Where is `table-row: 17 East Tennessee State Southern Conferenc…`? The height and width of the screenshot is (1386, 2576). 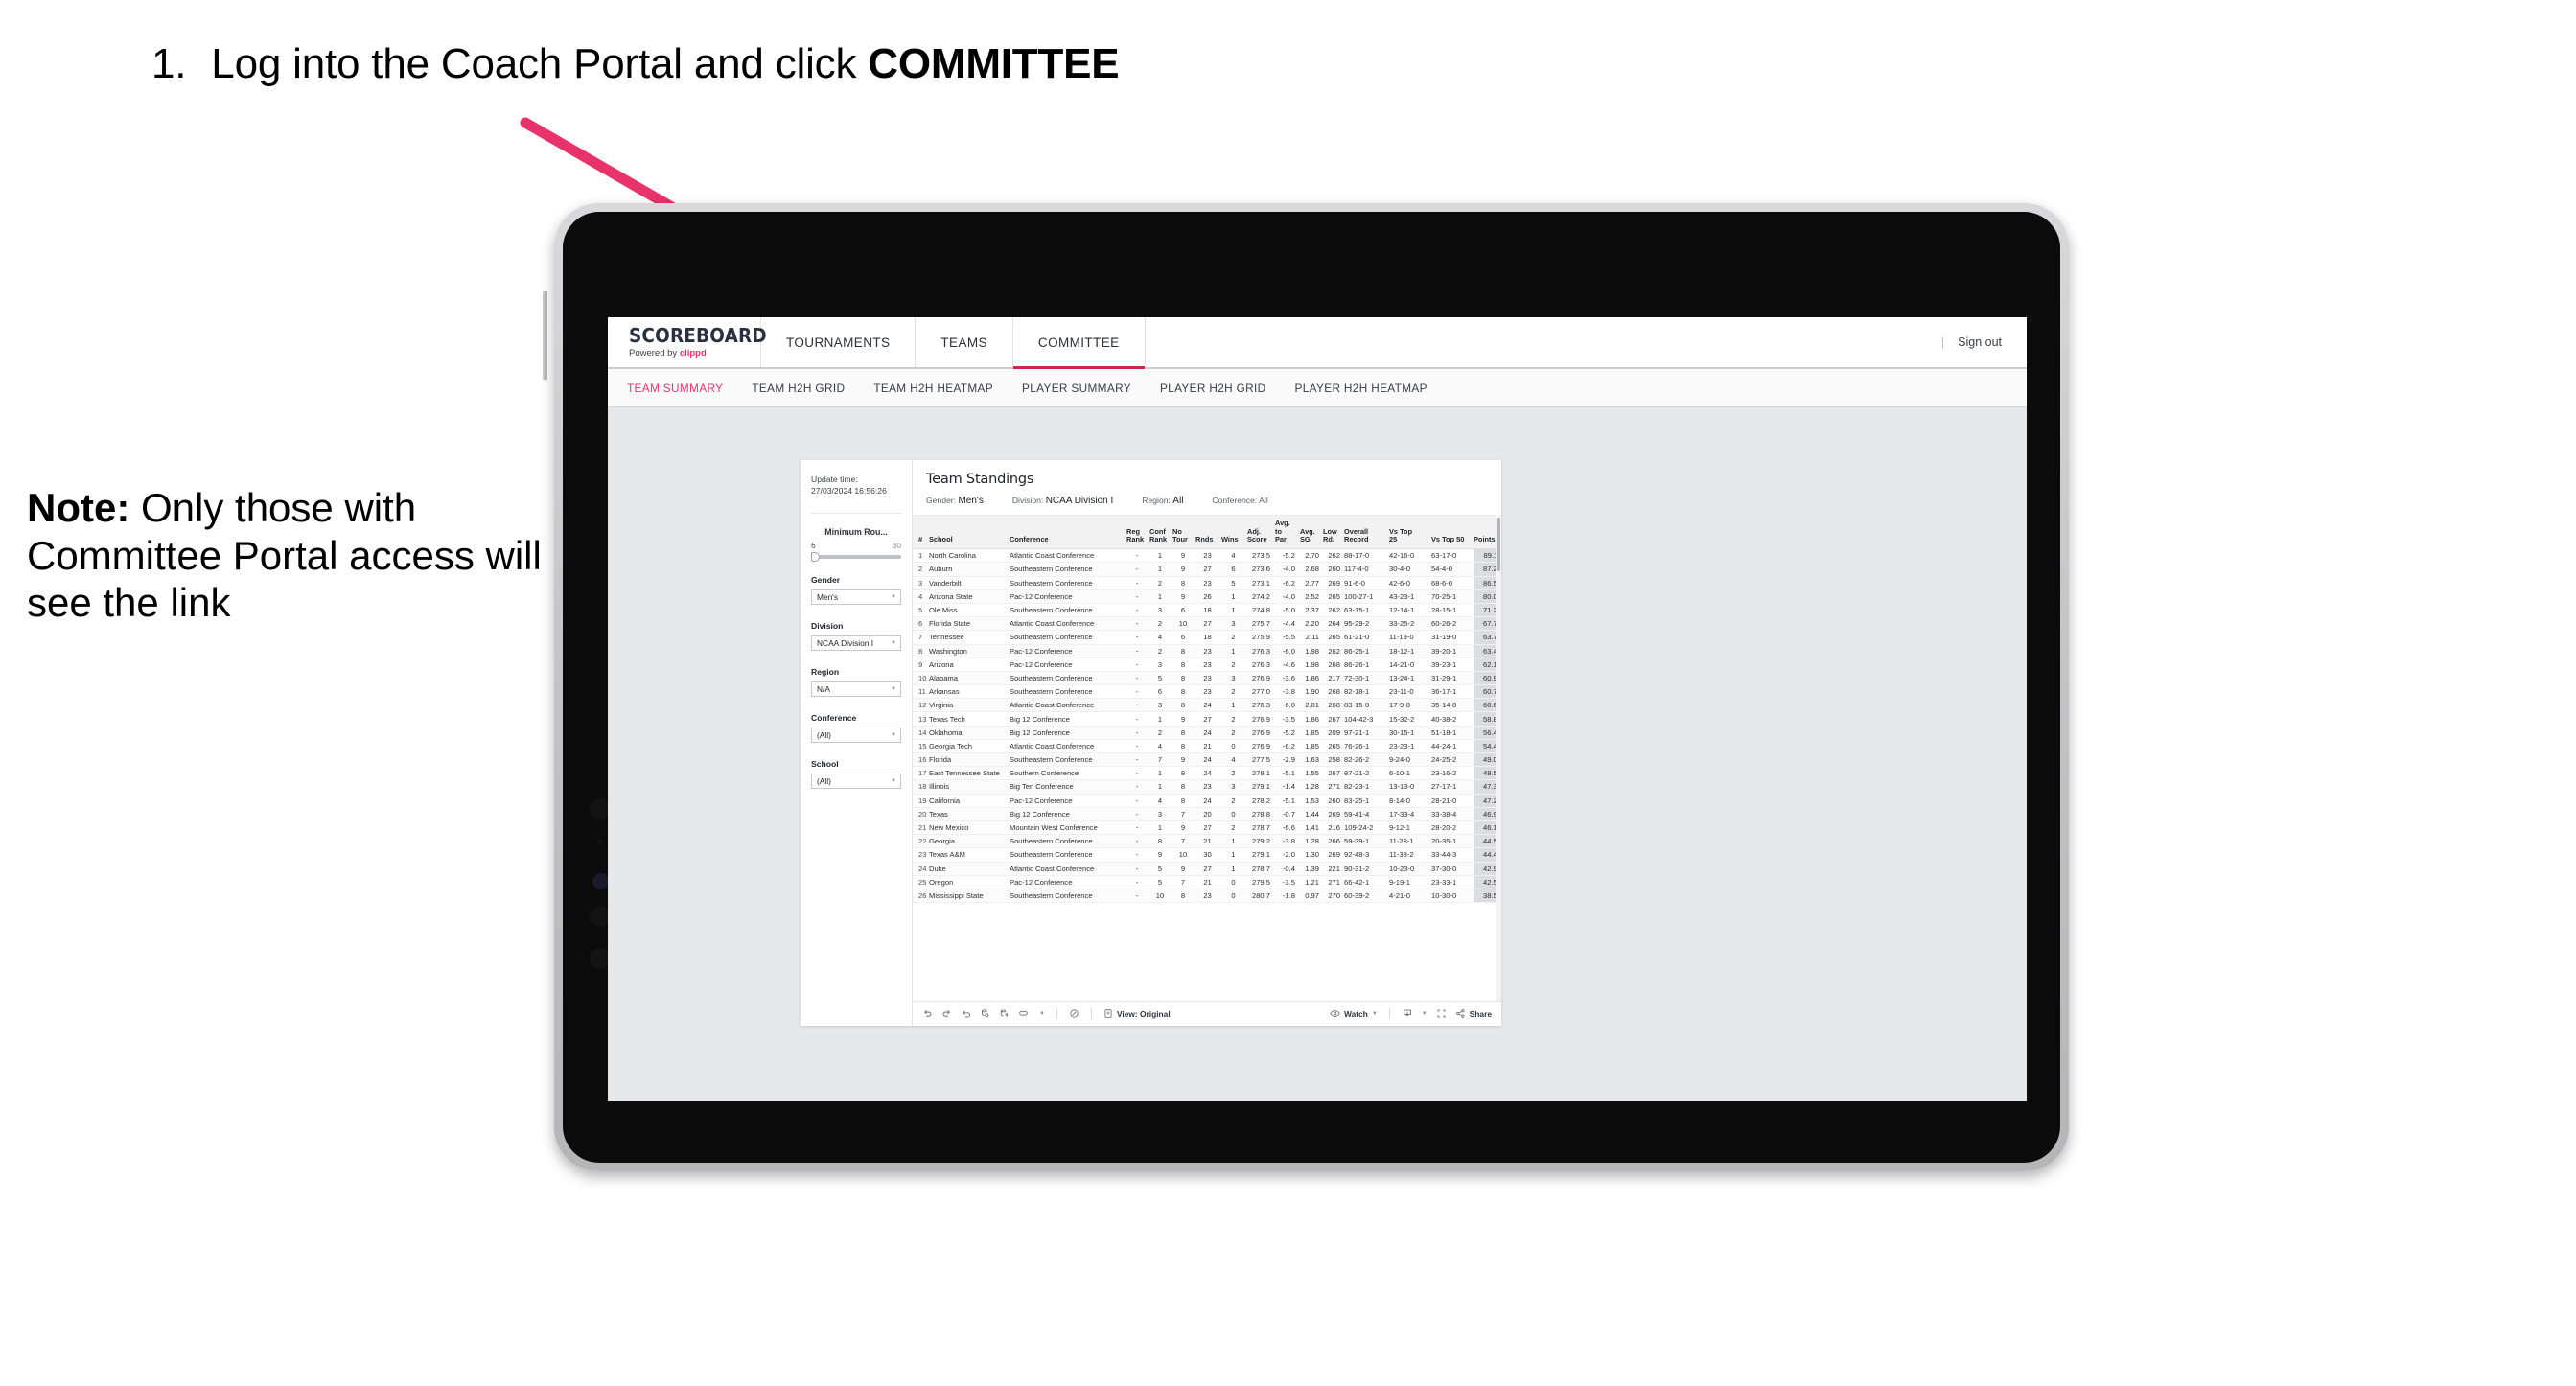
table-row: 17 East Tennessee State Southern Conferenc… is located at coordinates (1207, 773).